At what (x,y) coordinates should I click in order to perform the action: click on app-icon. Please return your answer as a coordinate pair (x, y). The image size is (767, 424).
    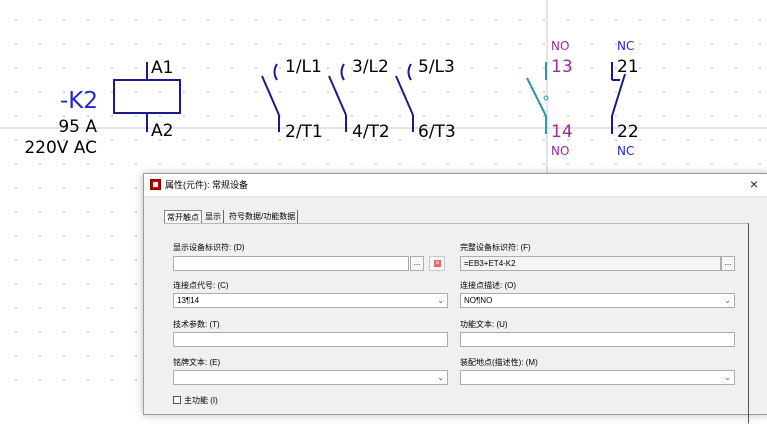
    Looking at the image, I should click on (155, 184).